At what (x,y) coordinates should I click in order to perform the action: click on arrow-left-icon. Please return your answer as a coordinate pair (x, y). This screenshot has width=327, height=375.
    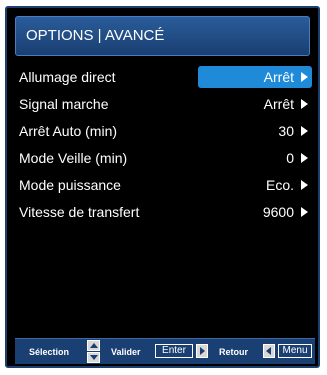
    Looking at the image, I should click on (269, 351).